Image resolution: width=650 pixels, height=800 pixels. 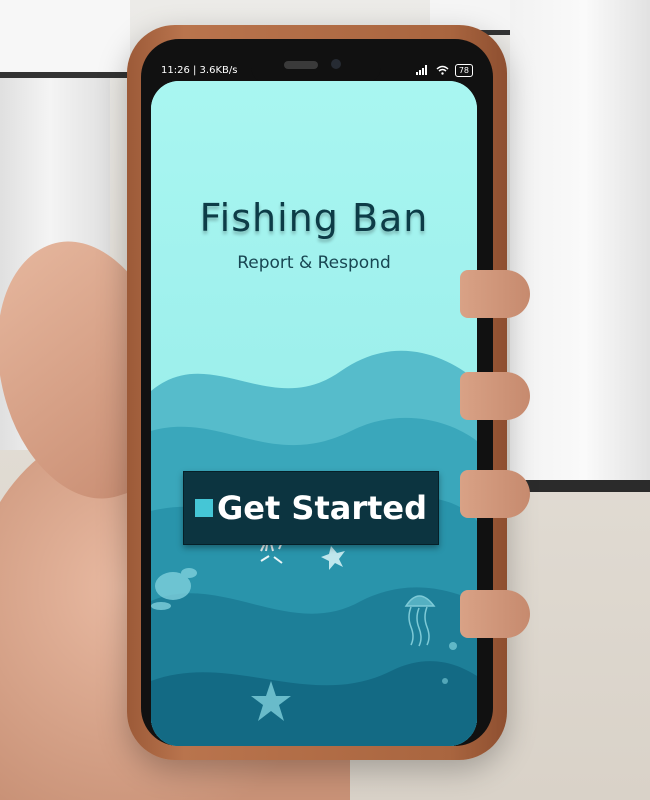 I want to click on status-icons: 78, so click(x=444, y=70).